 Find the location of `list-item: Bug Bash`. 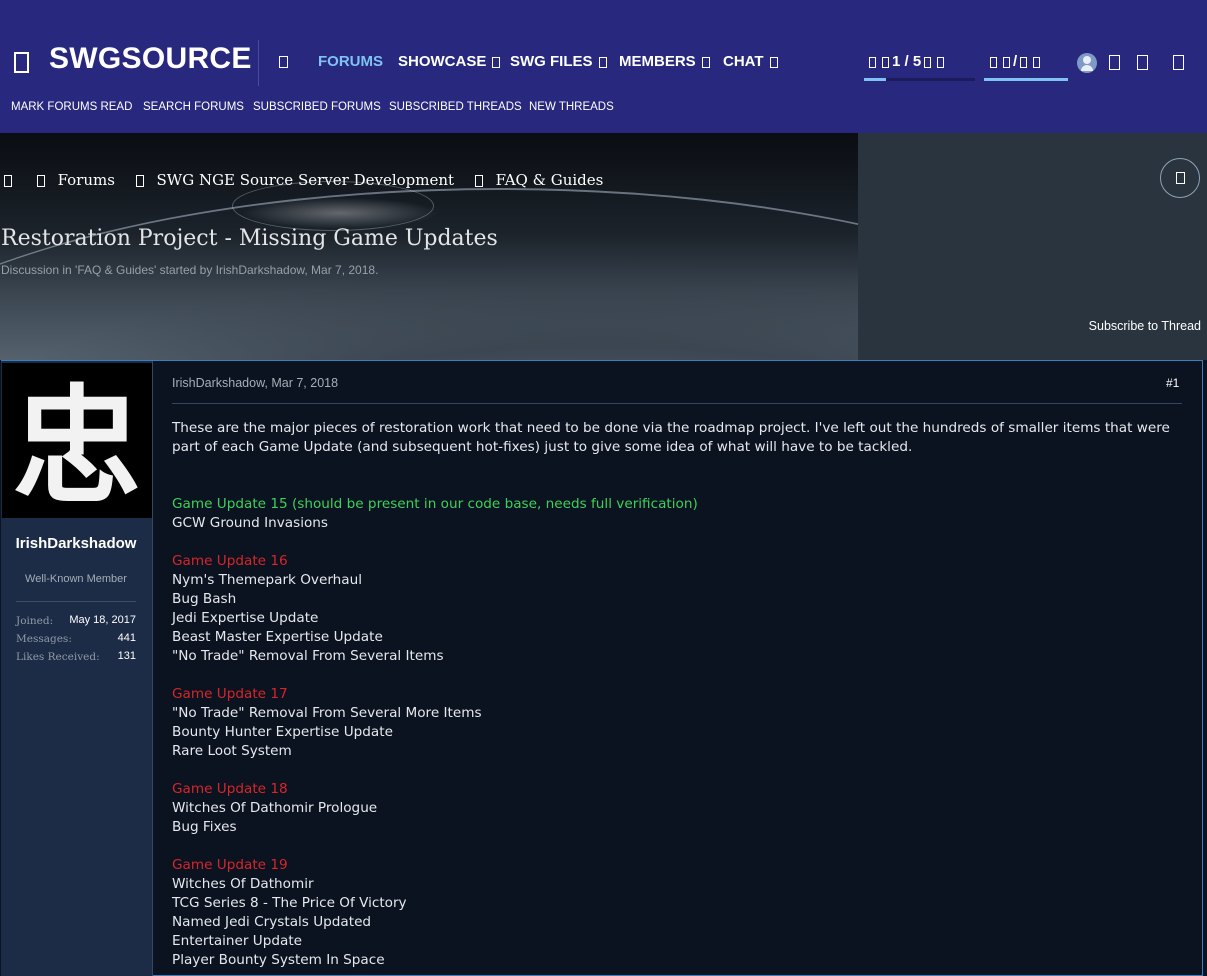

list-item: Bug Bash is located at coordinates (204, 599).